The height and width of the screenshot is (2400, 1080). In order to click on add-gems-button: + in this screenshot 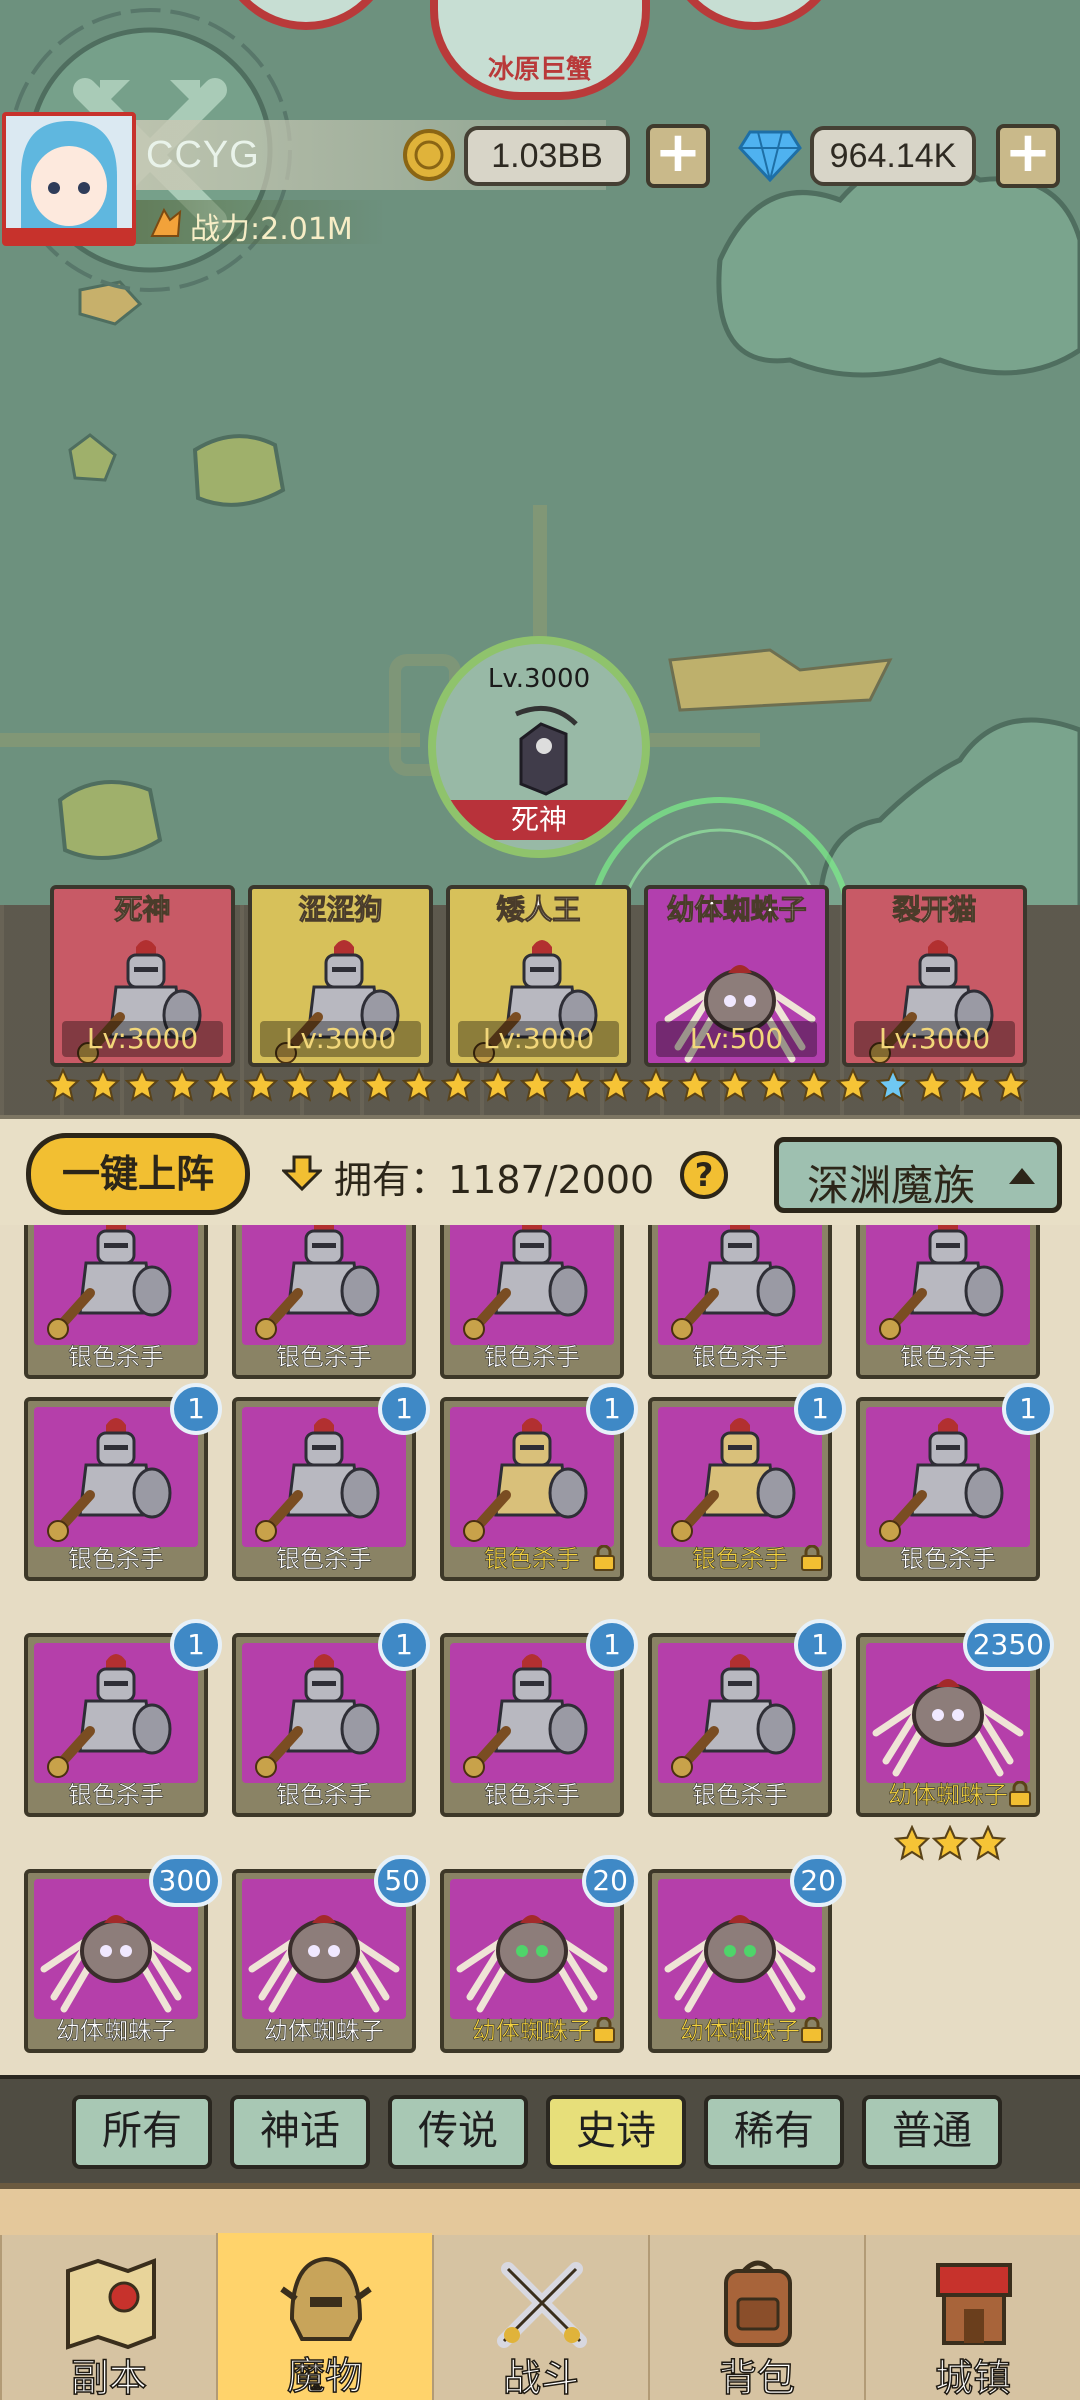, I will do `click(1028, 156)`.